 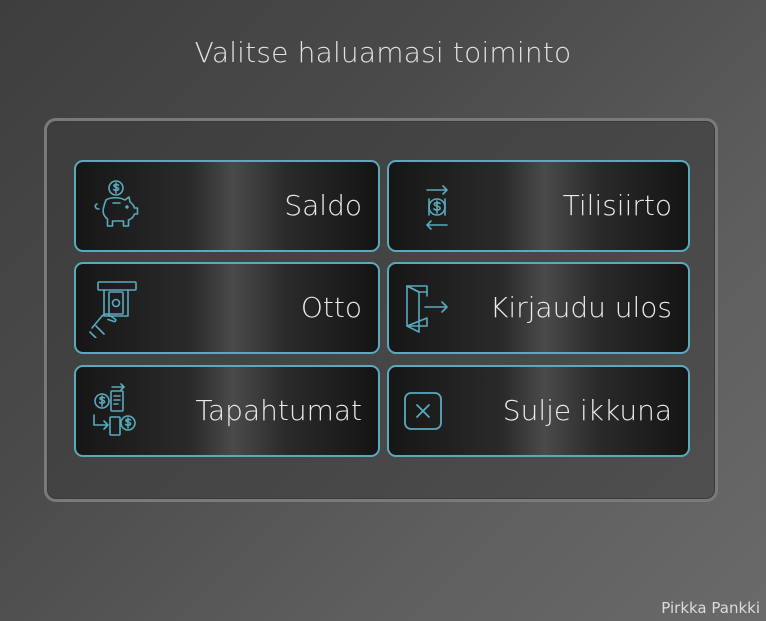 I want to click on transfer-label: Tilisiirto, so click(x=617, y=205).